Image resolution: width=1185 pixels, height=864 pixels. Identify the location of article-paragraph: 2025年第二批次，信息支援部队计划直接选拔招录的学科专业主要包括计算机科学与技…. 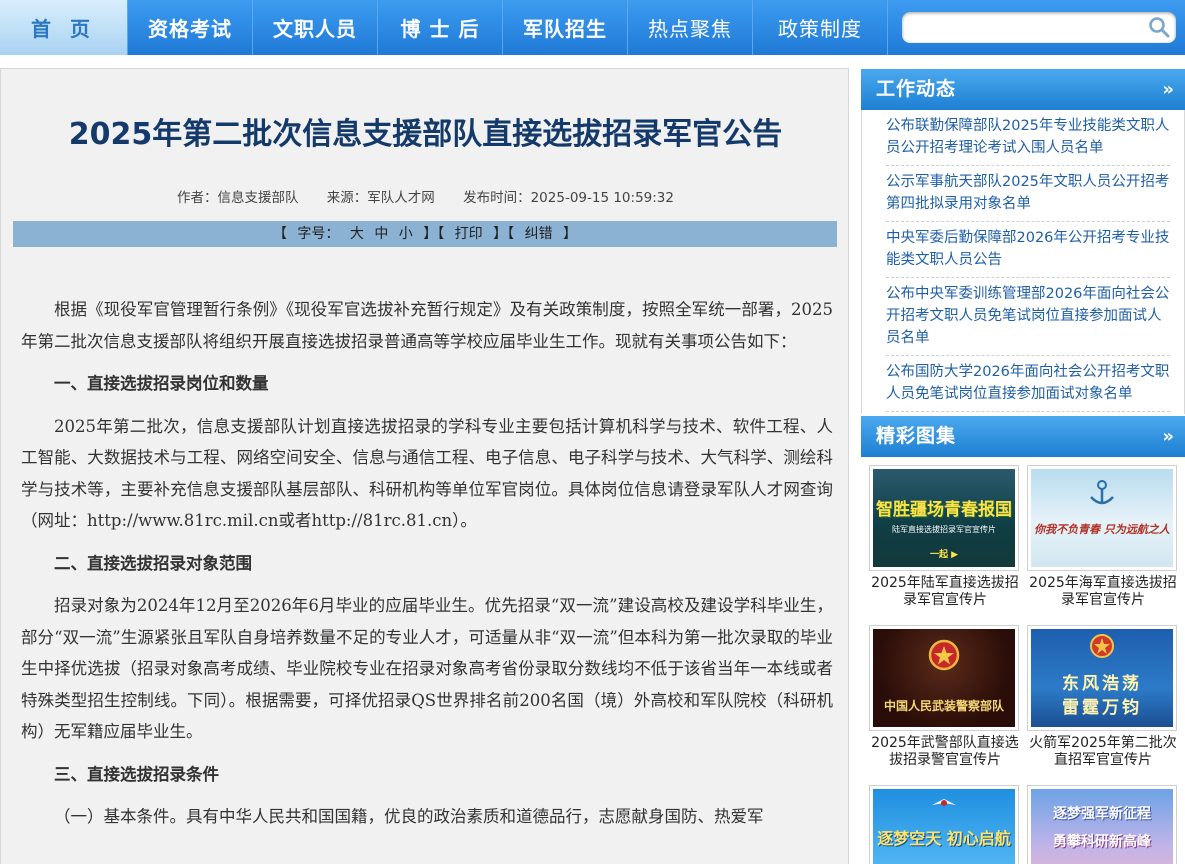
(427, 473).